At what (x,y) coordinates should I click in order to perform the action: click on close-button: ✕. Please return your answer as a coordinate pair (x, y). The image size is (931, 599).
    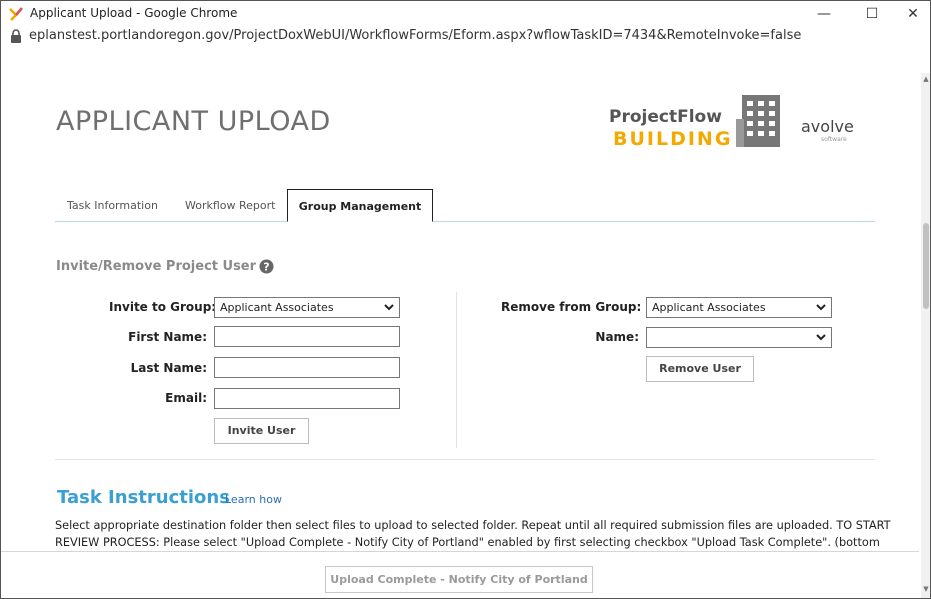
    Looking at the image, I should click on (912, 14).